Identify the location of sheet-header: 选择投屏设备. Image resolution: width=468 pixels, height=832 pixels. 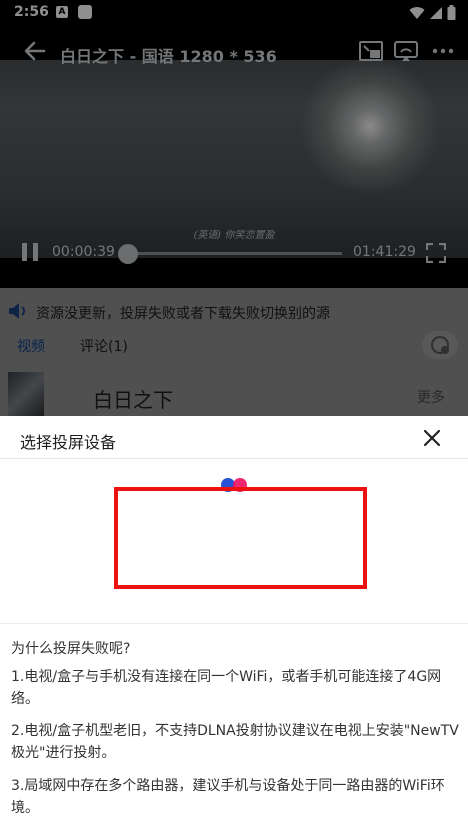
(234, 437).